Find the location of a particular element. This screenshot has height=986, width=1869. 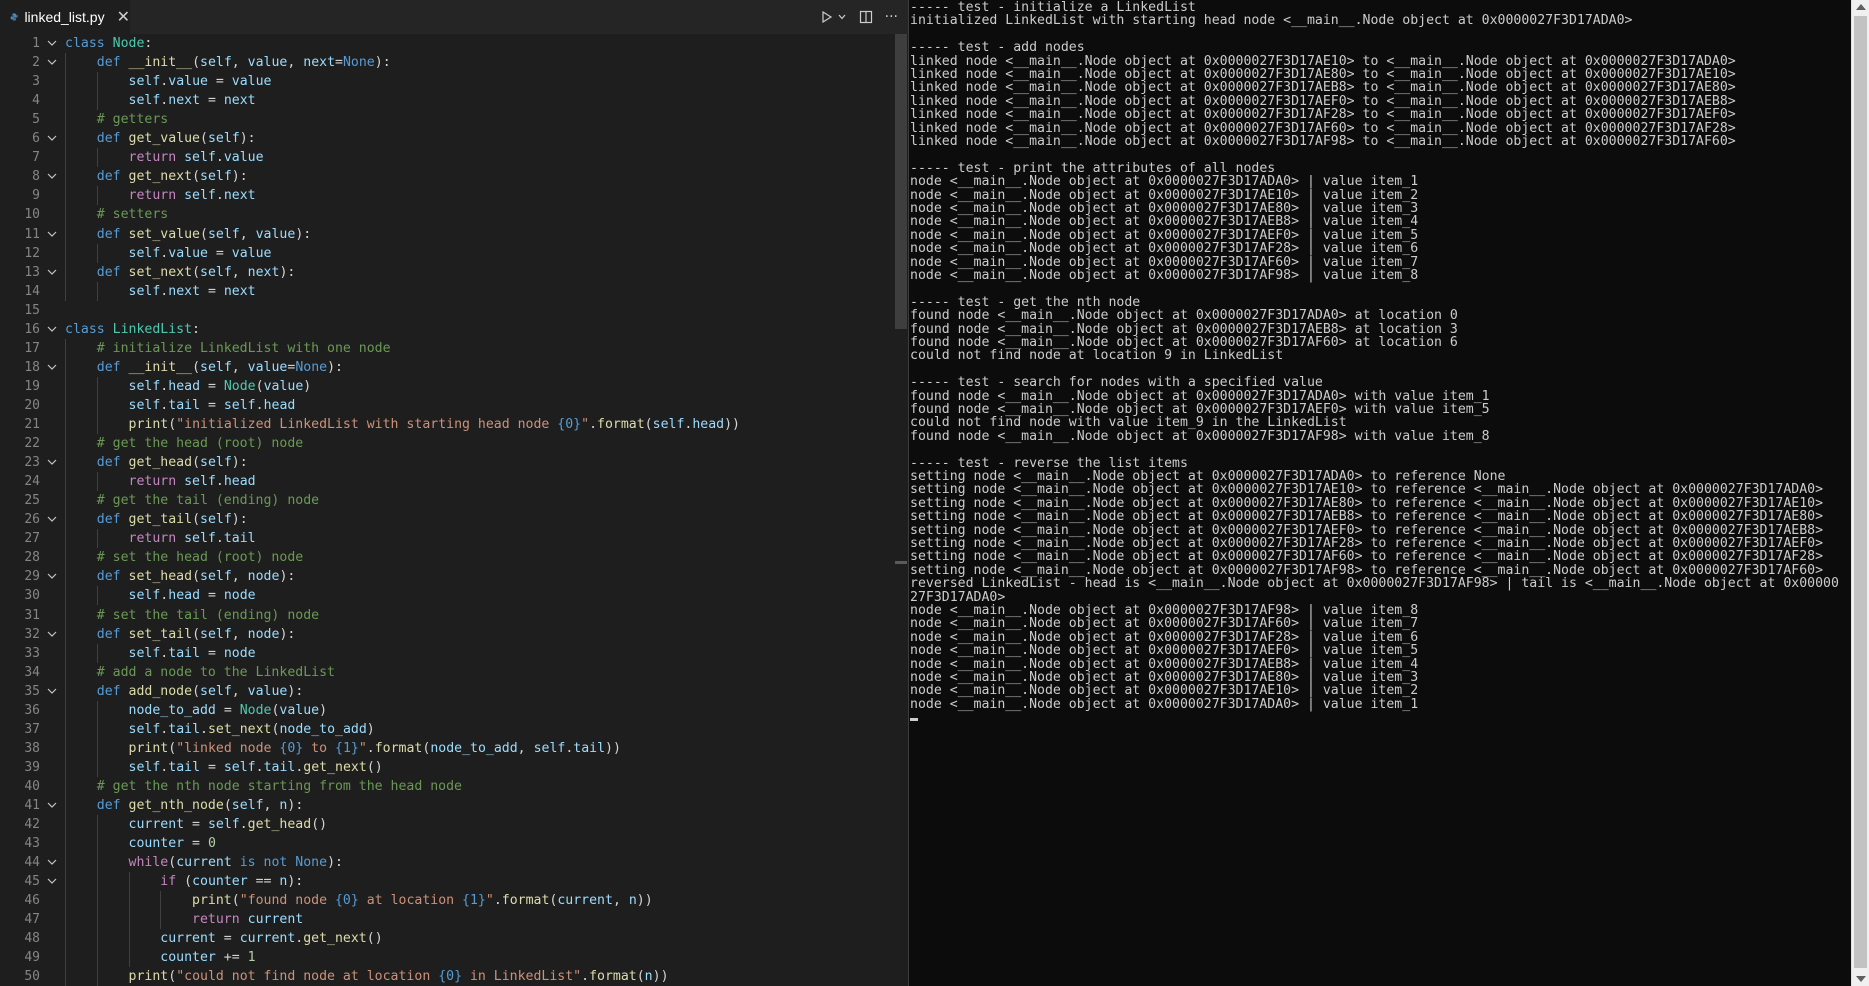

line-number: 11 is located at coordinates (32, 234).